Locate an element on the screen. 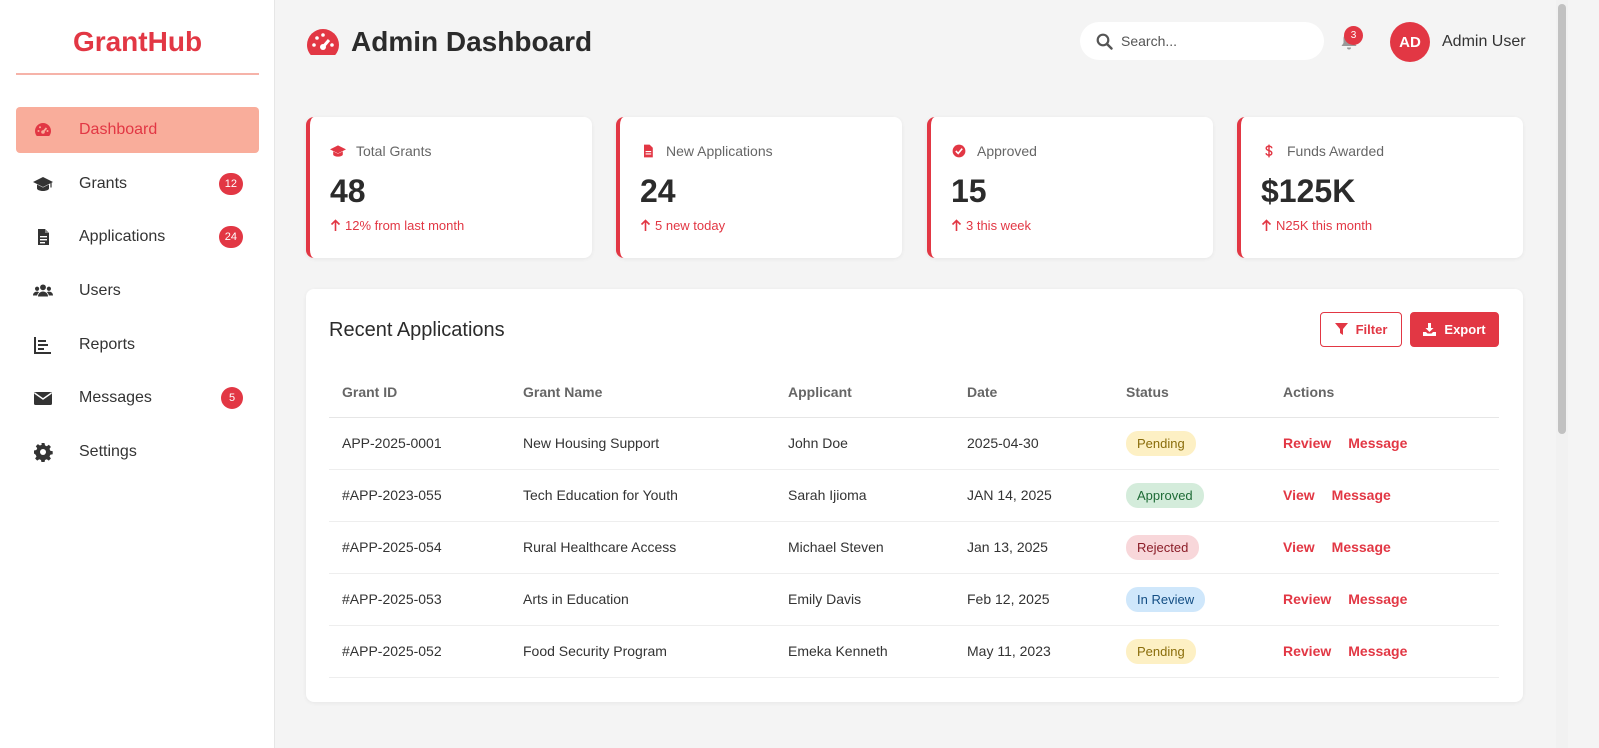 The width and height of the screenshot is (1599, 748). column-header: Applicant is located at coordinates (864, 393).